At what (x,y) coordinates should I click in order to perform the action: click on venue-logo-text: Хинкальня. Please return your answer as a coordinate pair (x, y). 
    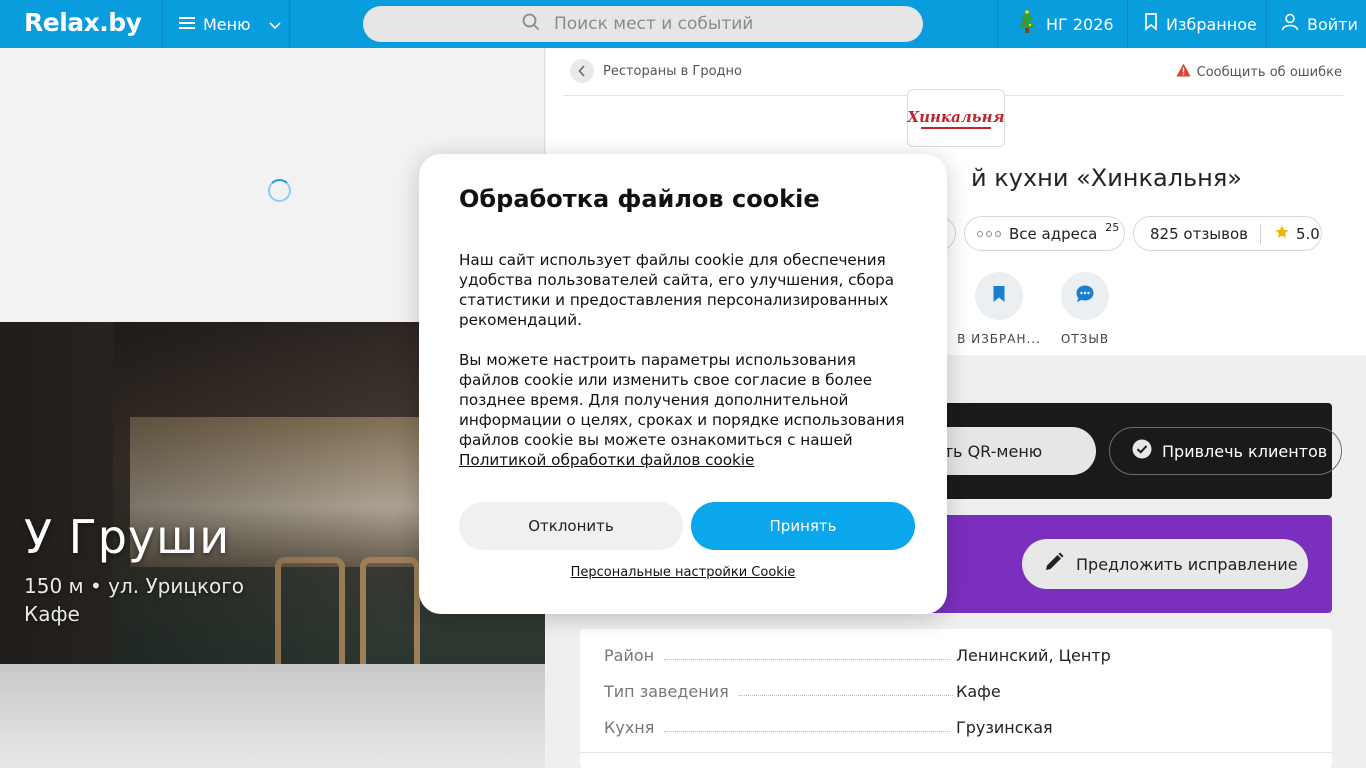
    Looking at the image, I should click on (956, 116).